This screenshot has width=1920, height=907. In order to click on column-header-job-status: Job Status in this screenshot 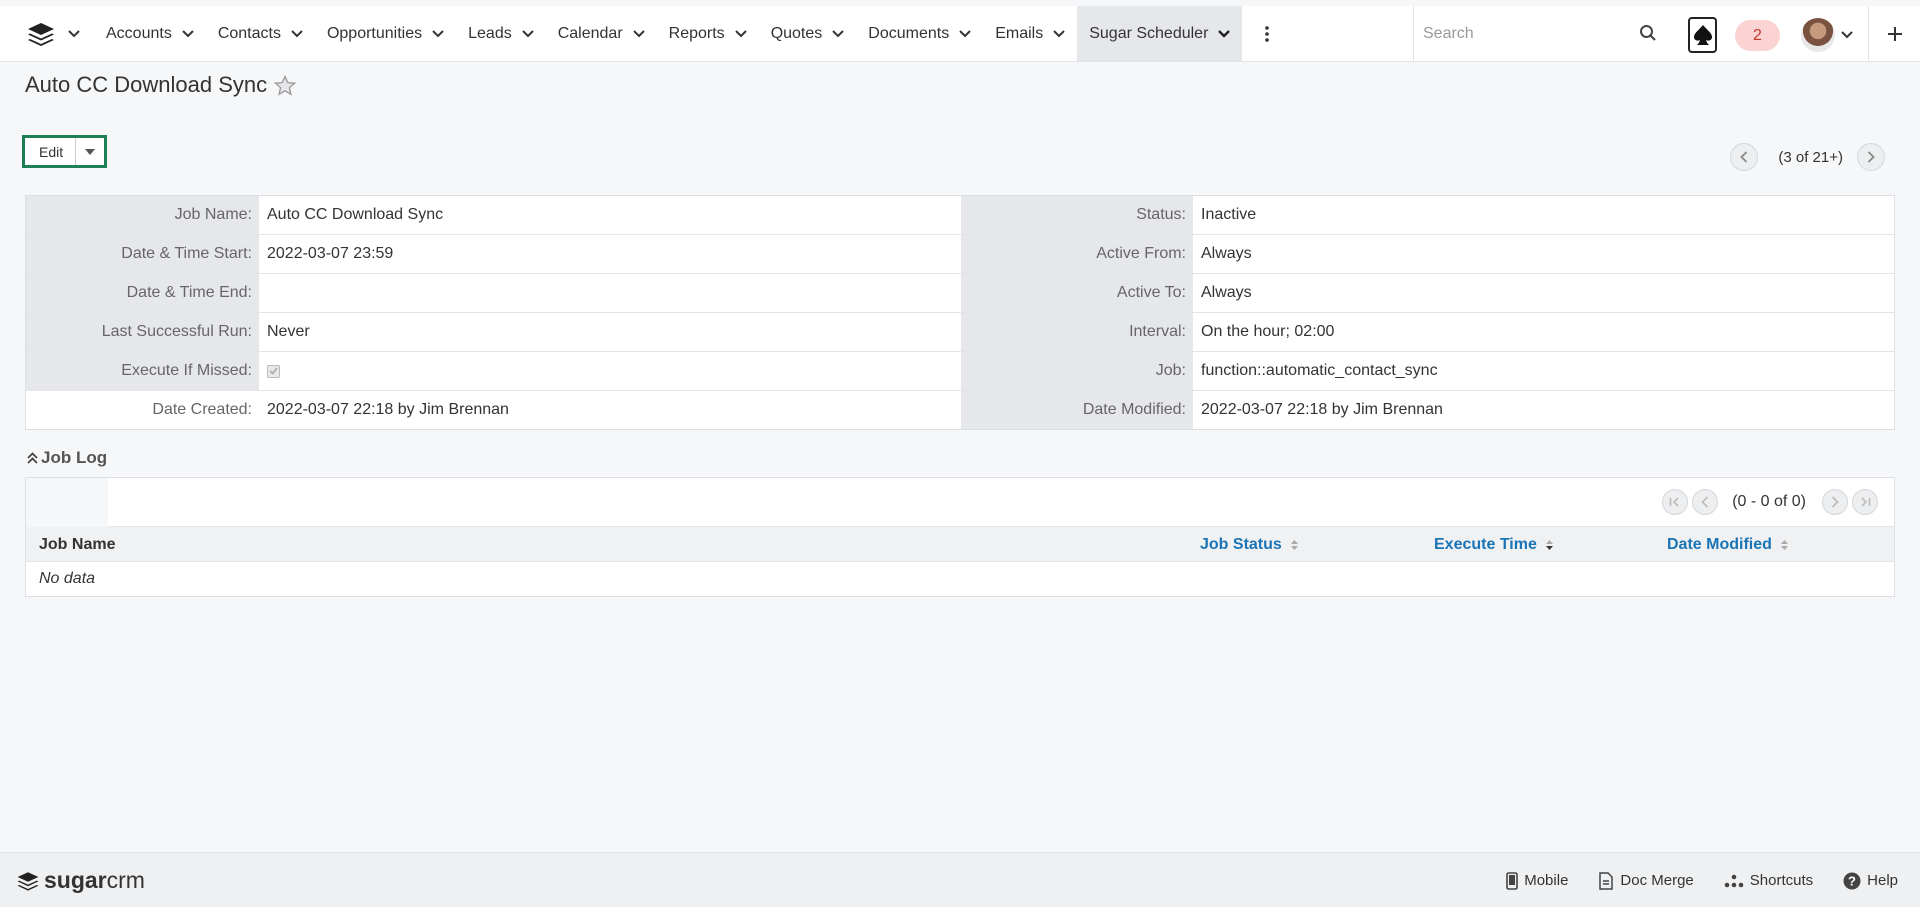, I will do `click(1249, 544)`.